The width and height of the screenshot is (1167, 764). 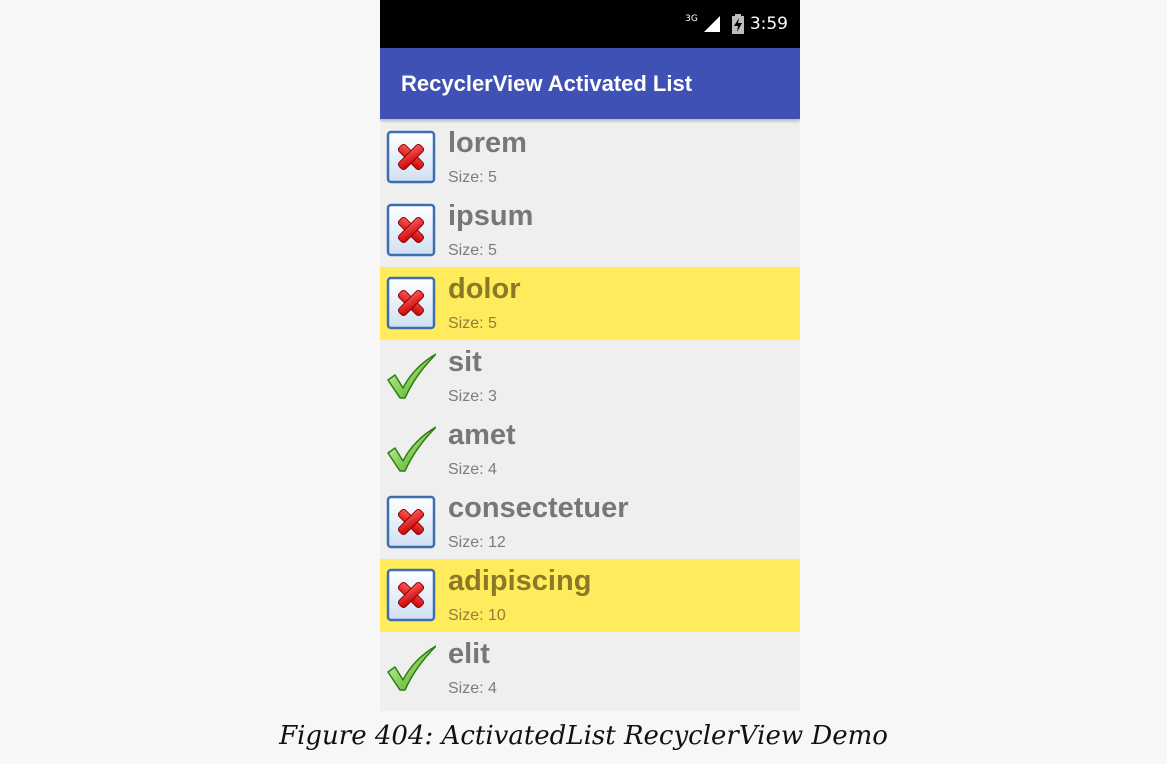 I want to click on list-item-title: dolor, so click(x=484, y=289).